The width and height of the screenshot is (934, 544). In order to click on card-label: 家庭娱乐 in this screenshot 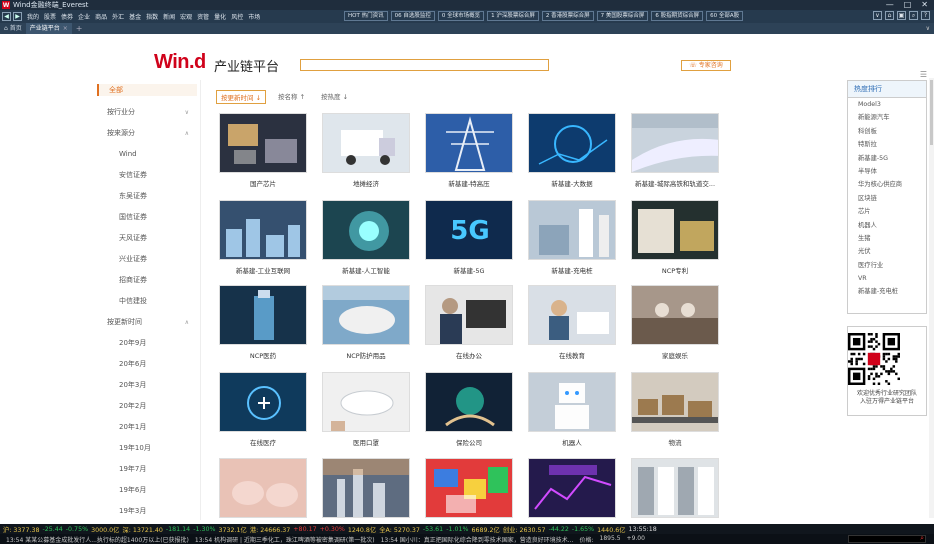, I will do `click(675, 355)`.